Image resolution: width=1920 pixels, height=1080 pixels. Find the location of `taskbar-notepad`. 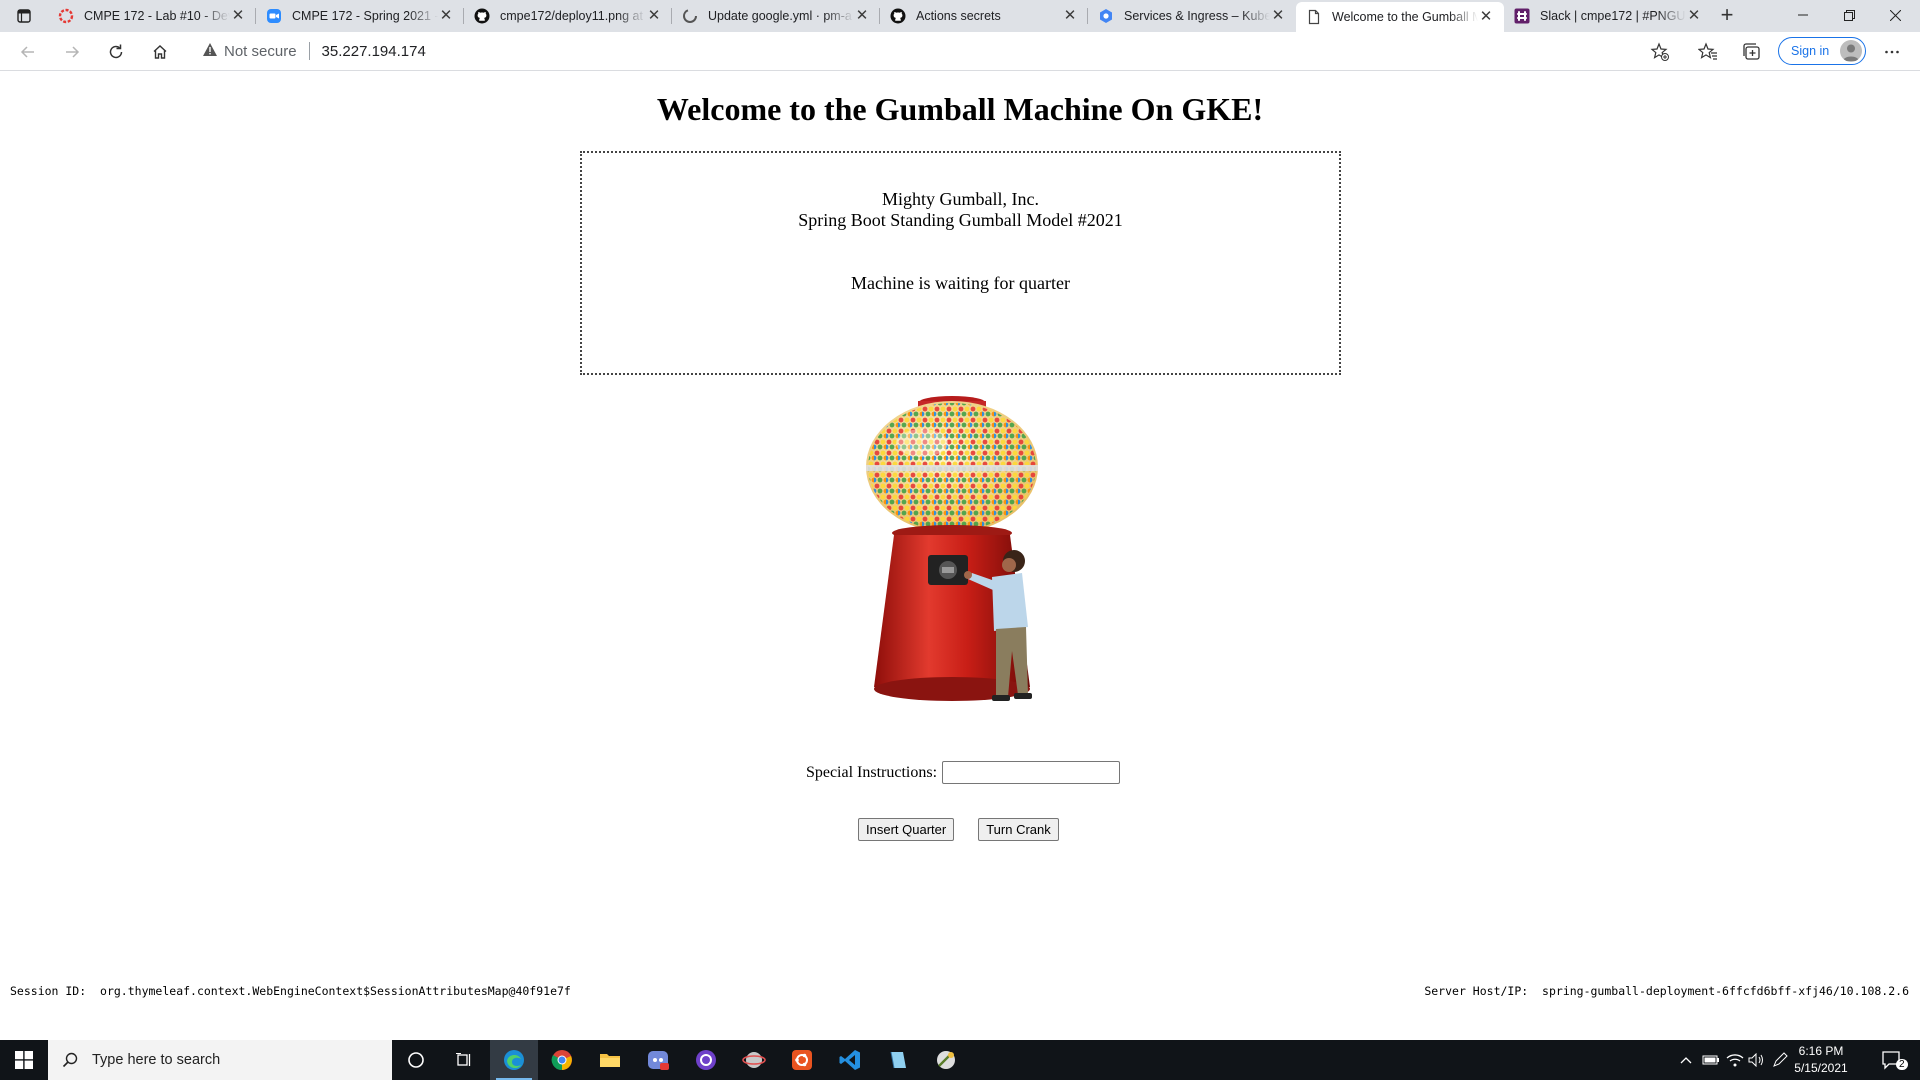

taskbar-notepad is located at coordinates (898, 1060).